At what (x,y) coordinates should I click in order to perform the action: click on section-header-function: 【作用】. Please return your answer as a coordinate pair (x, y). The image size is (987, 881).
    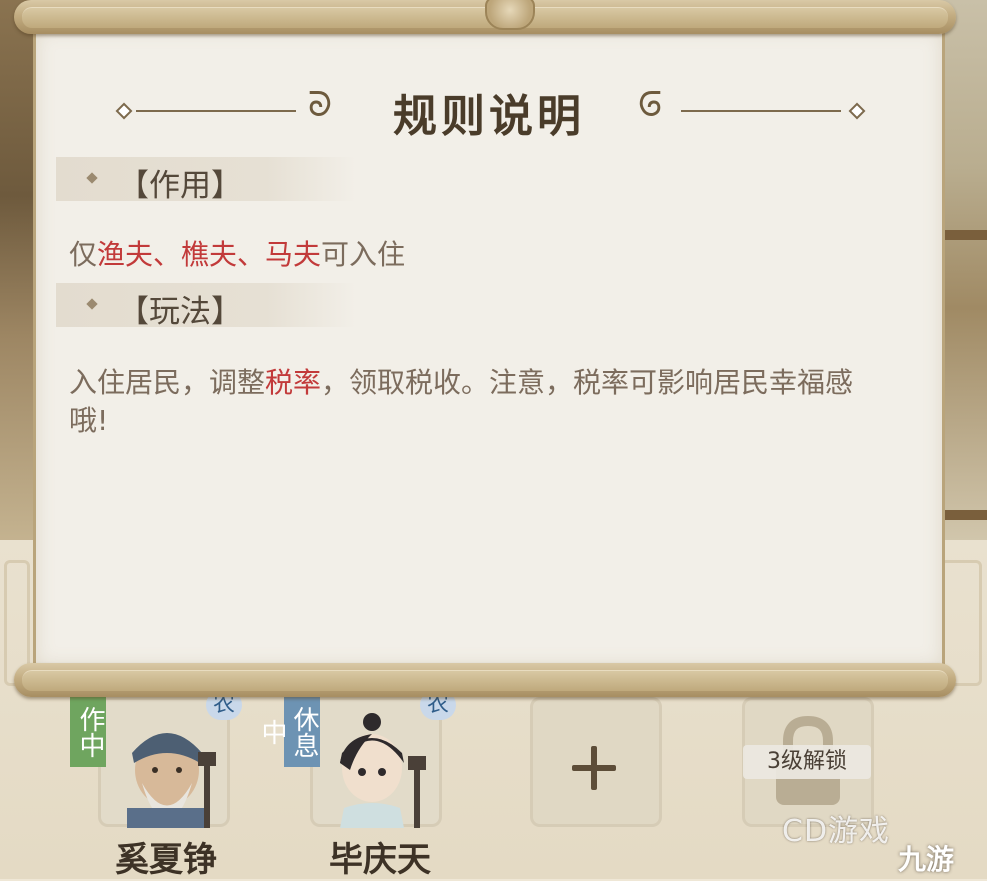
    Looking at the image, I should click on (206, 180).